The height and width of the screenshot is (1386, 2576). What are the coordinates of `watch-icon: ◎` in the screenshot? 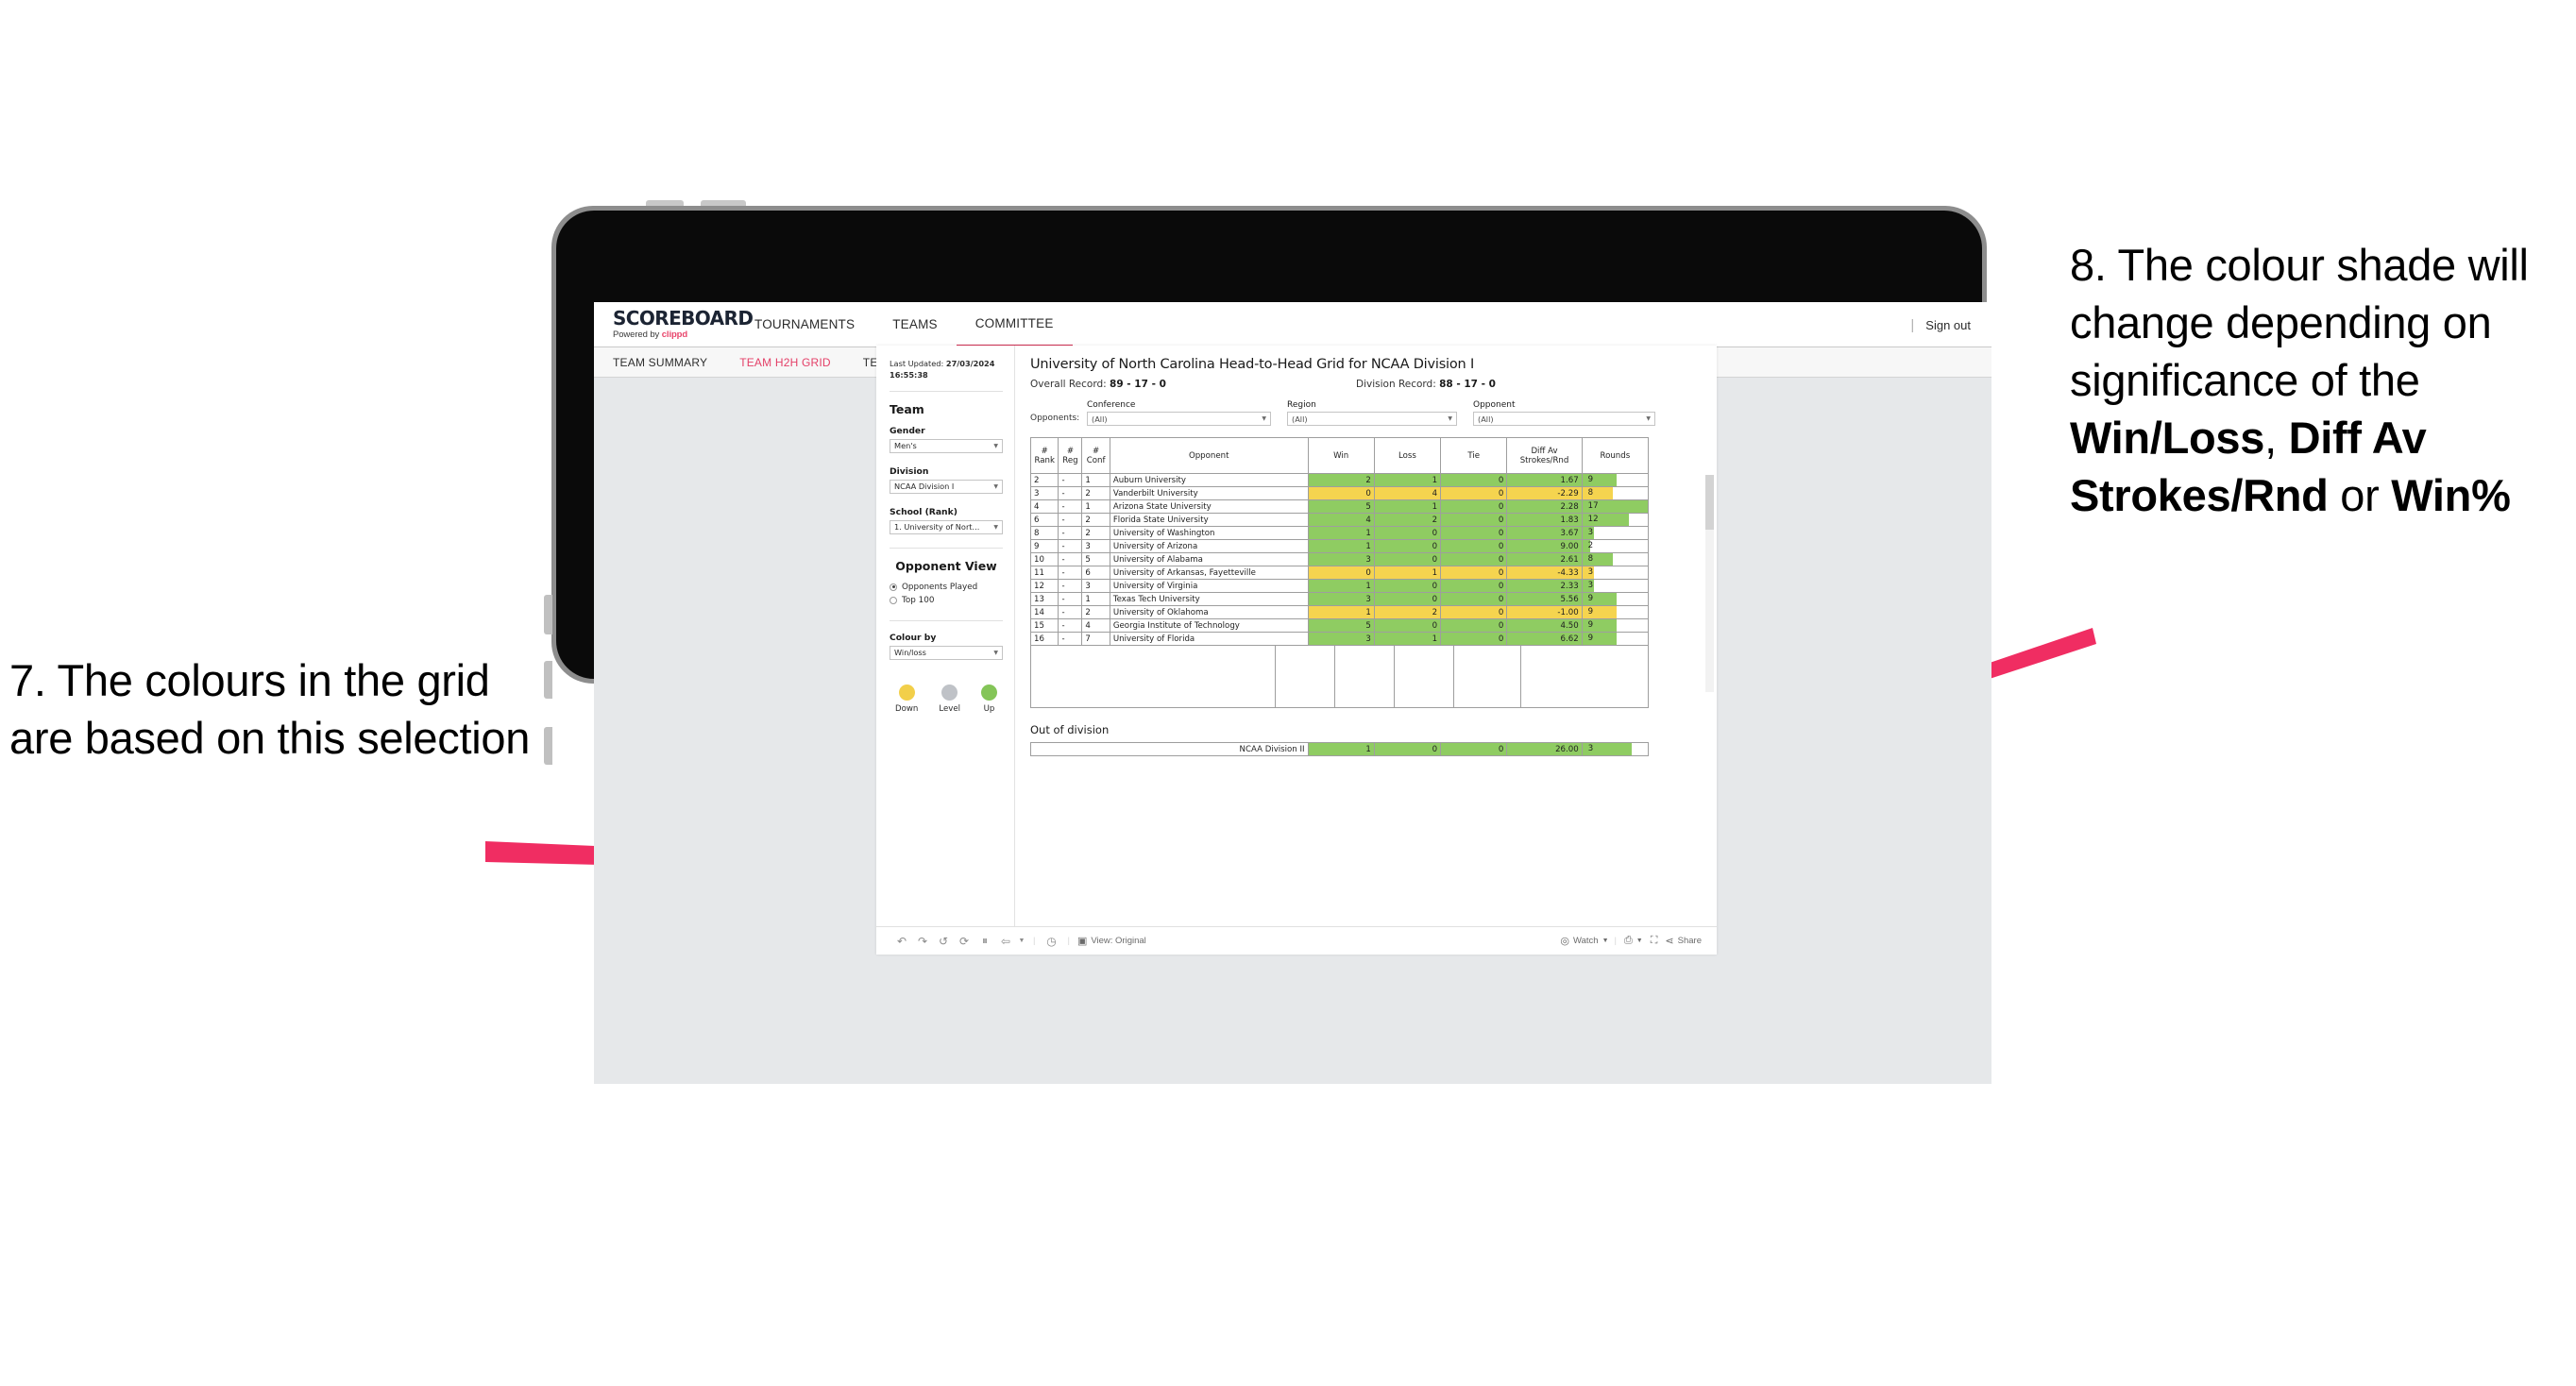 It's located at (1564, 941).